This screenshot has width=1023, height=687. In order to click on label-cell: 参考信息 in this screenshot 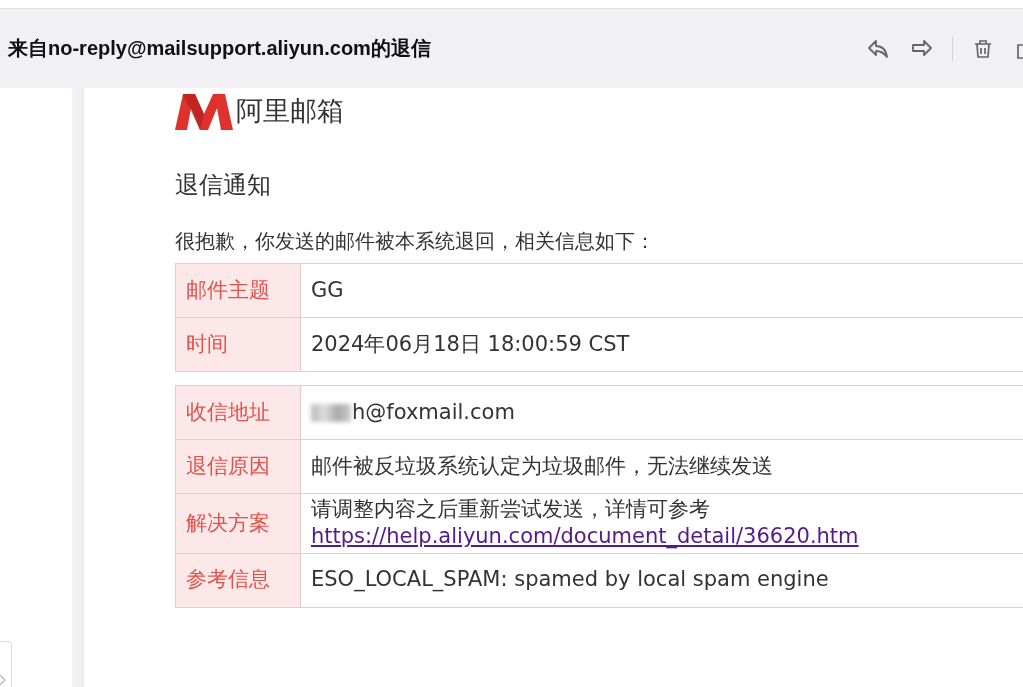, I will do `click(238, 580)`.